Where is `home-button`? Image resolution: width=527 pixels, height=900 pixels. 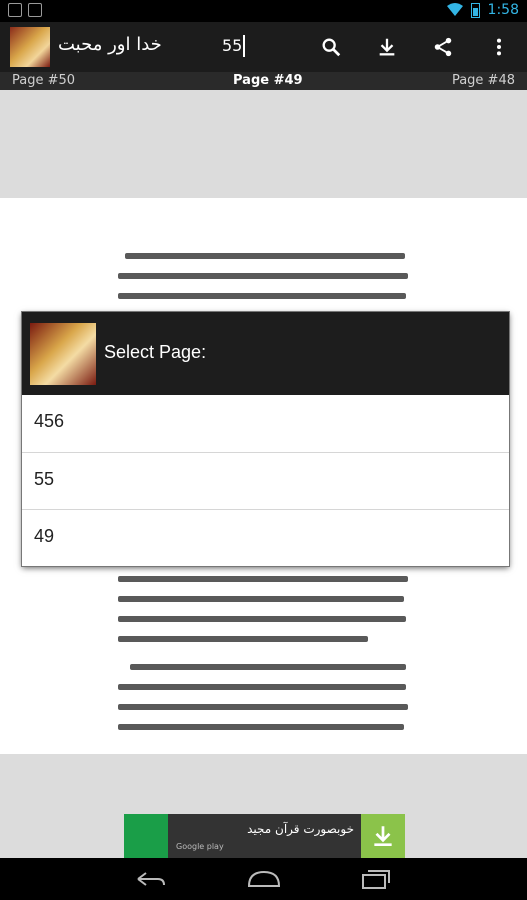 home-button is located at coordinates (264, 879).